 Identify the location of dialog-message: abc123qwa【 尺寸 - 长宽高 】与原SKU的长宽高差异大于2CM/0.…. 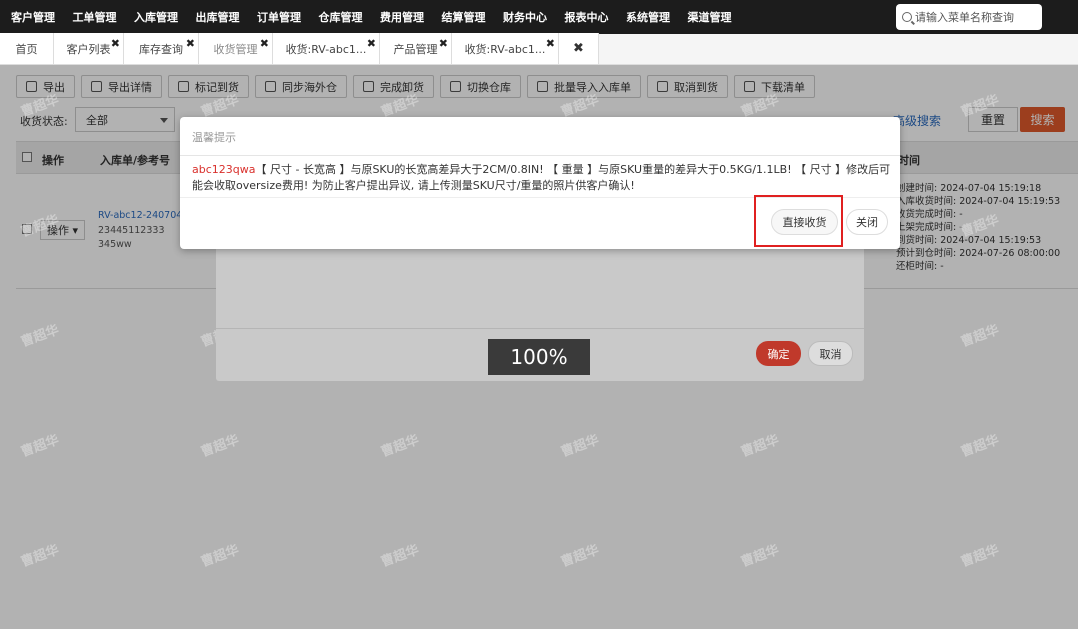
(542, 178).